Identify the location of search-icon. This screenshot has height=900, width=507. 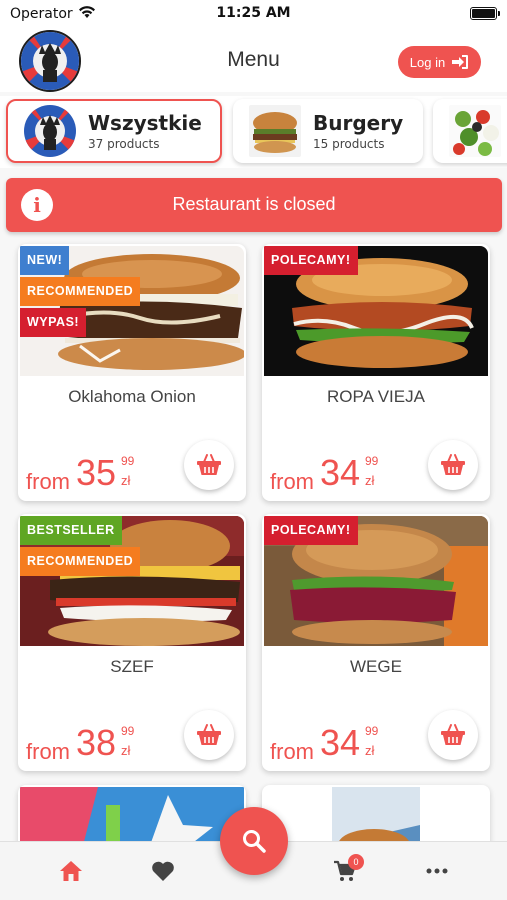
(254, 841).